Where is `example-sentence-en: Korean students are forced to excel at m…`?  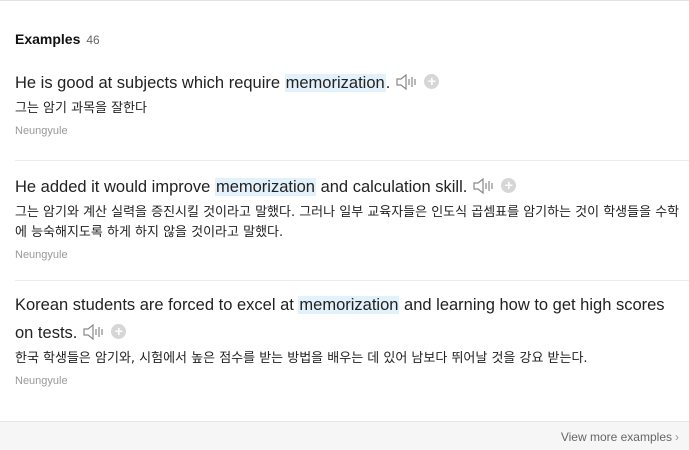
example-sentence-en: Korean students are forced to excel at m… is located at coordinates (352, 319).